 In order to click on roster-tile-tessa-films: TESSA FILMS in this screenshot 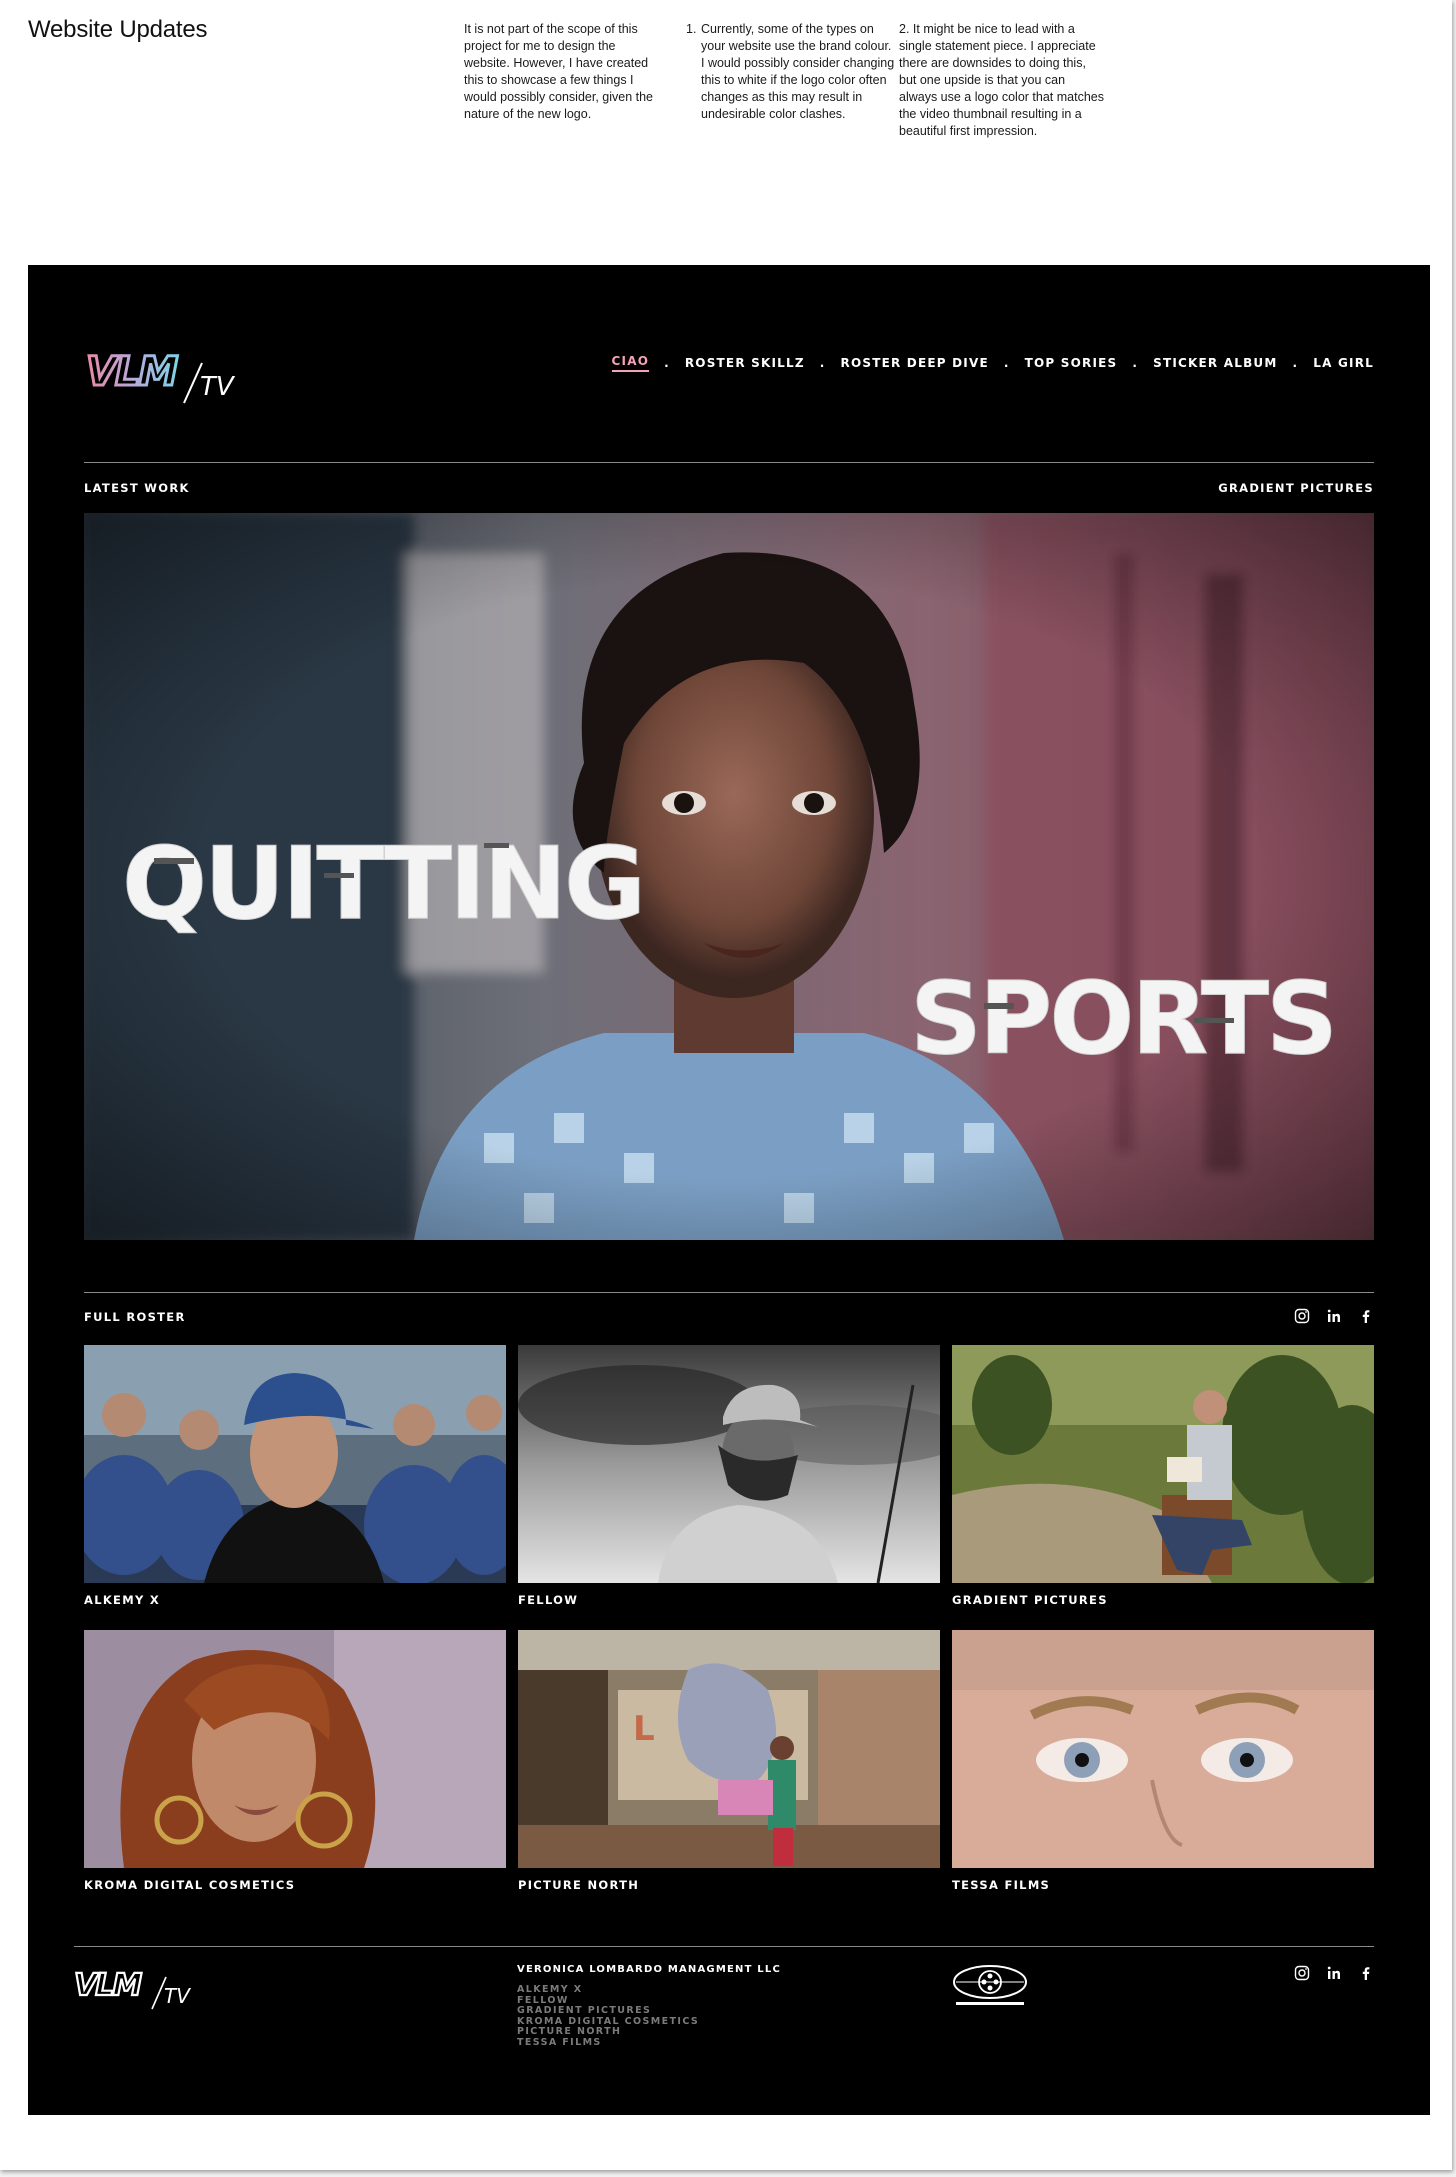, I will do `click(1163, 1761)`.